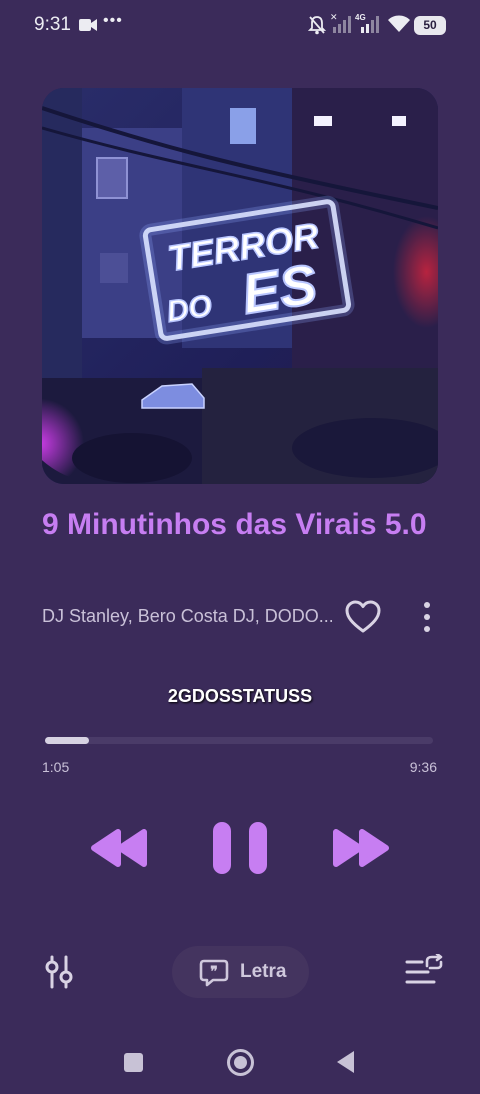 The image size is (480, 1094). Describe the element at coordinates (240, 848) in the screenshot. I see `pause-button` at that location.